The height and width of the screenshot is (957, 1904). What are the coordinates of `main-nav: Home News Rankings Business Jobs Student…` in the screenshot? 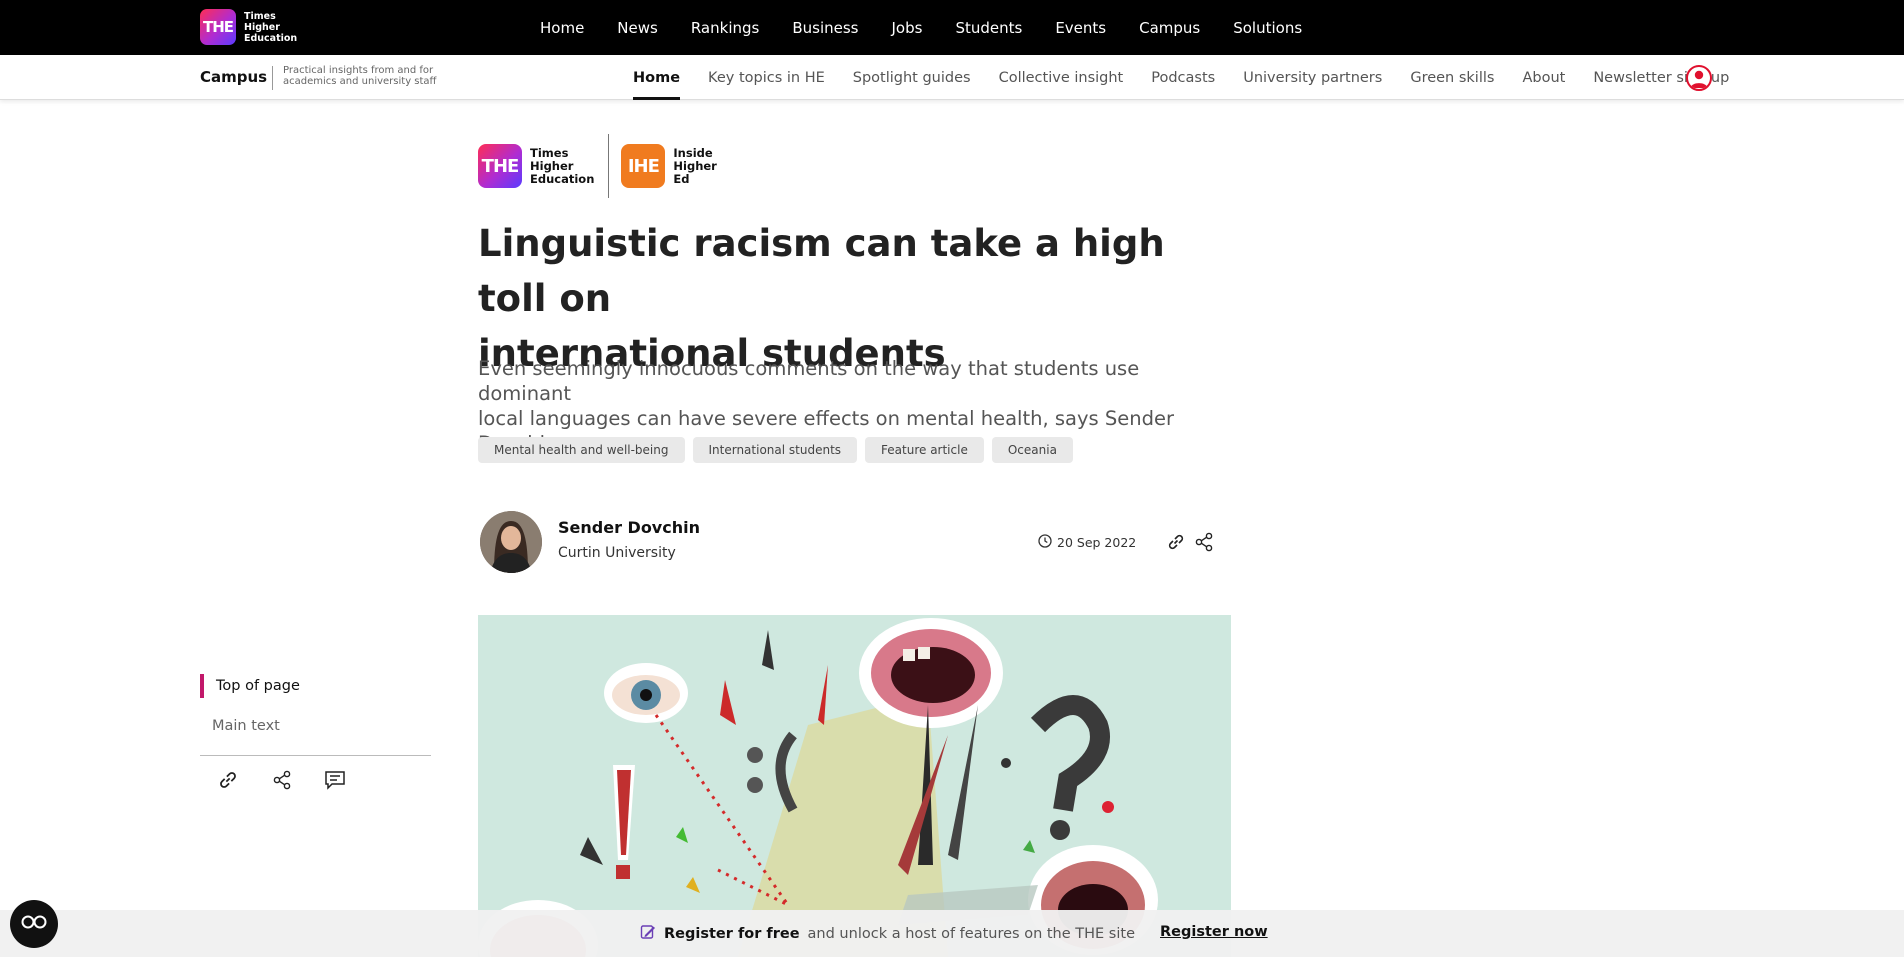 It's located at (937, 27).